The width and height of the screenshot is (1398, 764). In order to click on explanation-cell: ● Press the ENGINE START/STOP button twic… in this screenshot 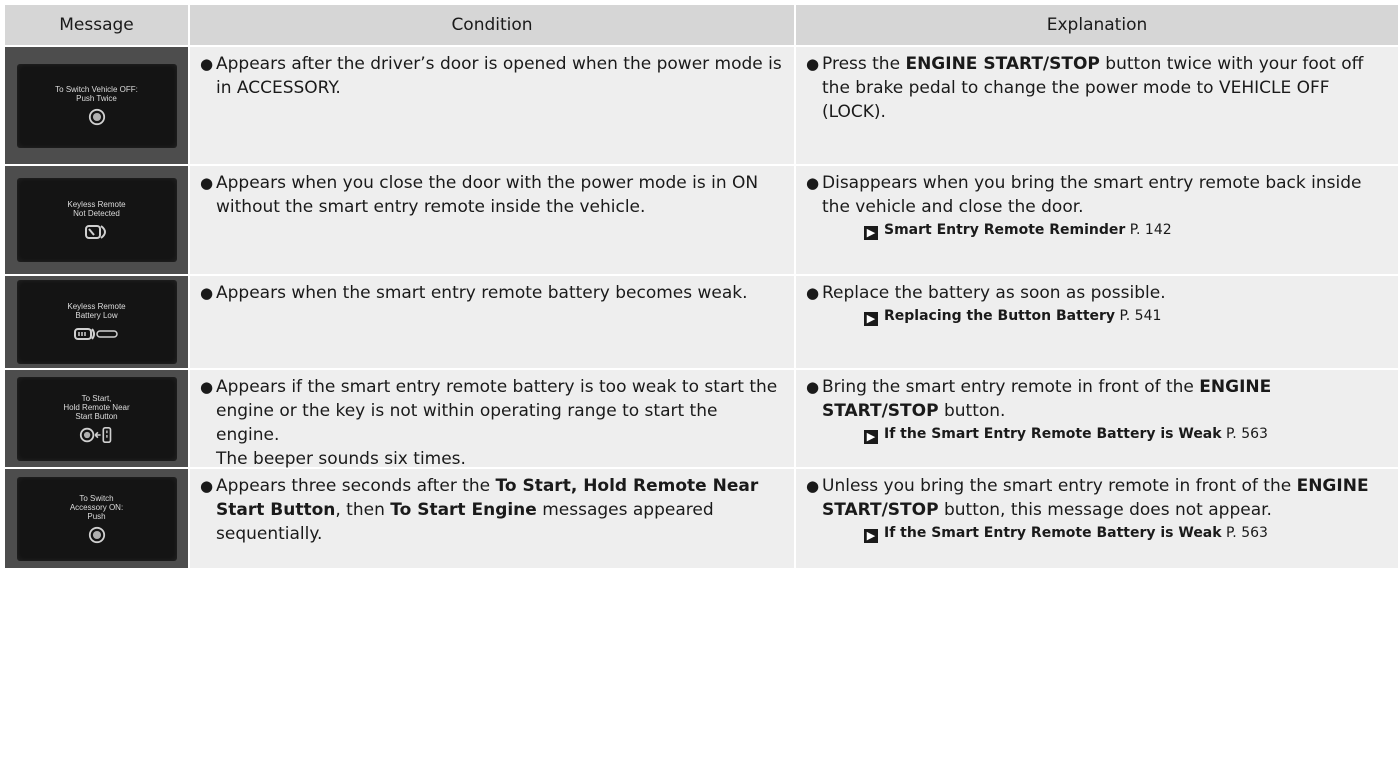, I will do `click(1097, 105)`.